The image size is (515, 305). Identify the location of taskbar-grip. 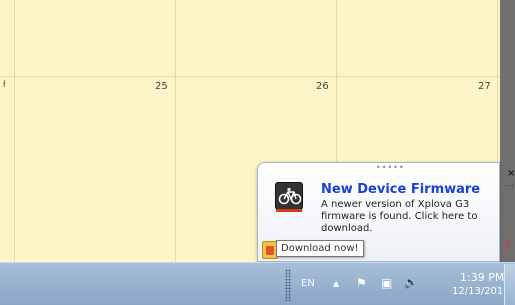
(288, 285).